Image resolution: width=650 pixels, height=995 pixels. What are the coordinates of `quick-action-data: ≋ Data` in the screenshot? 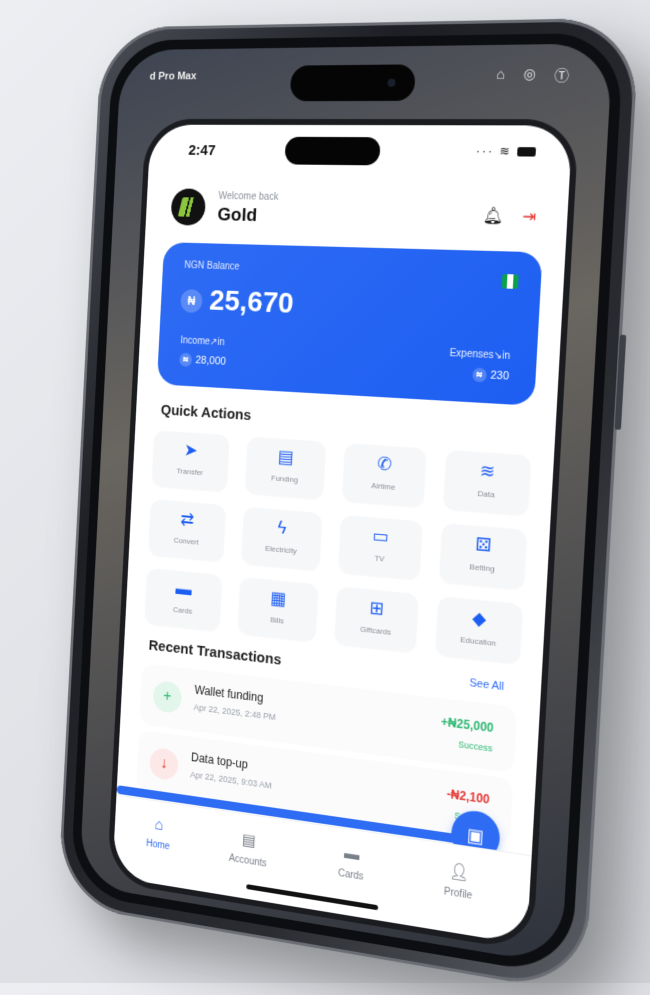 It's located at (487, 482).